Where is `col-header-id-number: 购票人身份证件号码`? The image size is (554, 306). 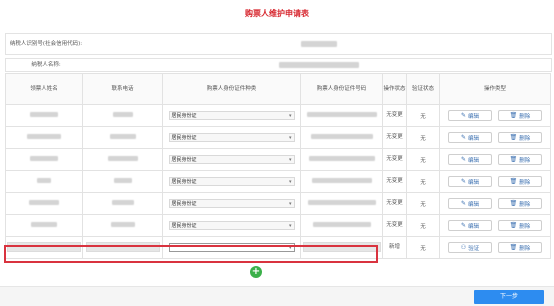
col-header-id-number: 购票人身份证件号码 is located at coordinates (341, 89).